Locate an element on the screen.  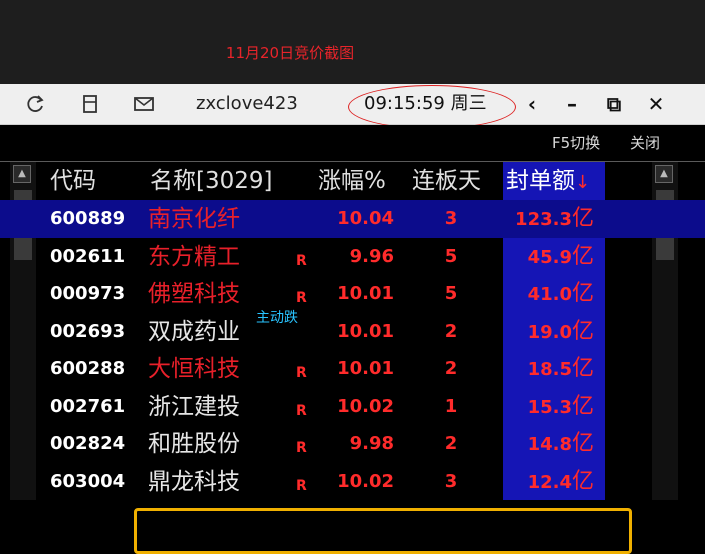
sort-desc-icon: ↓ is located at coordinates (583, 182).